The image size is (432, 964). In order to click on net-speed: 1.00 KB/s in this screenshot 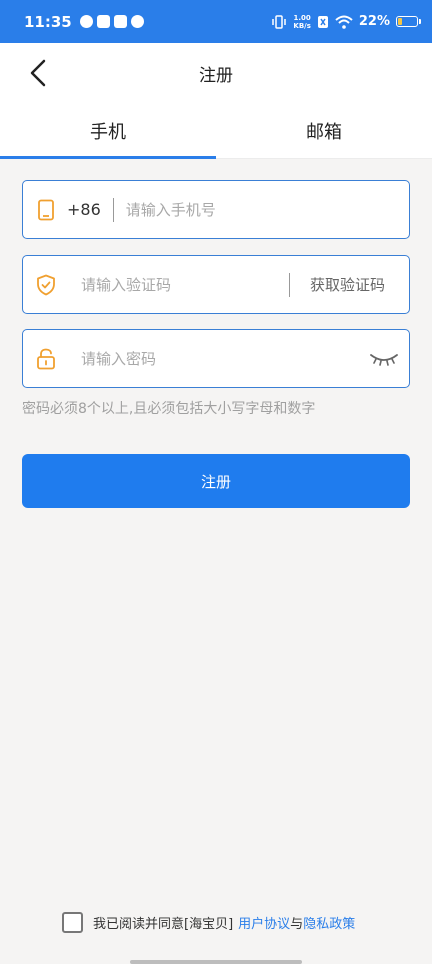, I will do `click(301, 22)`.